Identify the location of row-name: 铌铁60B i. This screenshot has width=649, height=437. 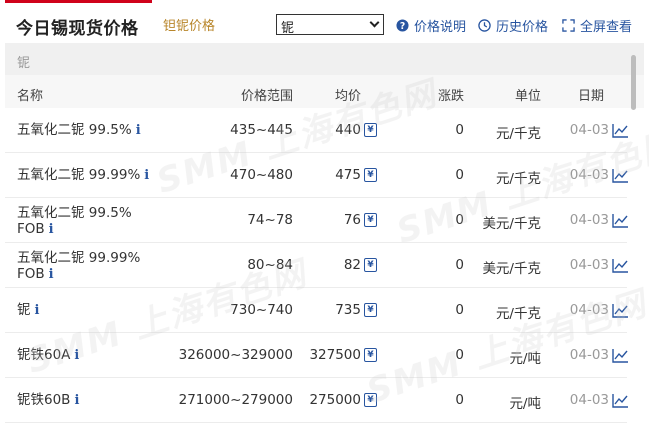
(48, 400).